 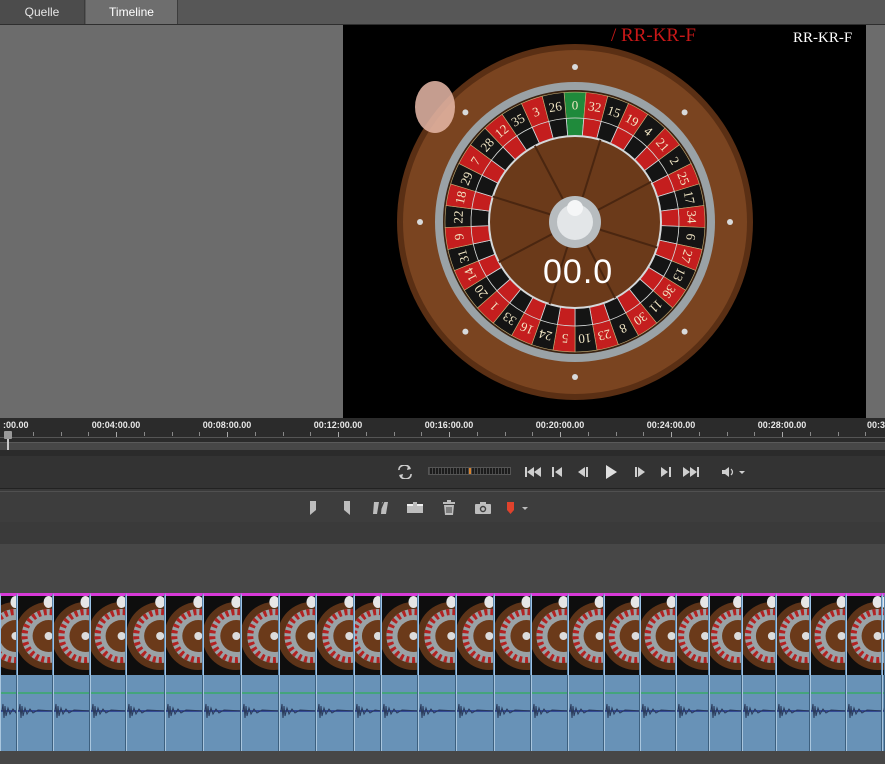 I want to click on play-icon, so click(x=611, y=472).